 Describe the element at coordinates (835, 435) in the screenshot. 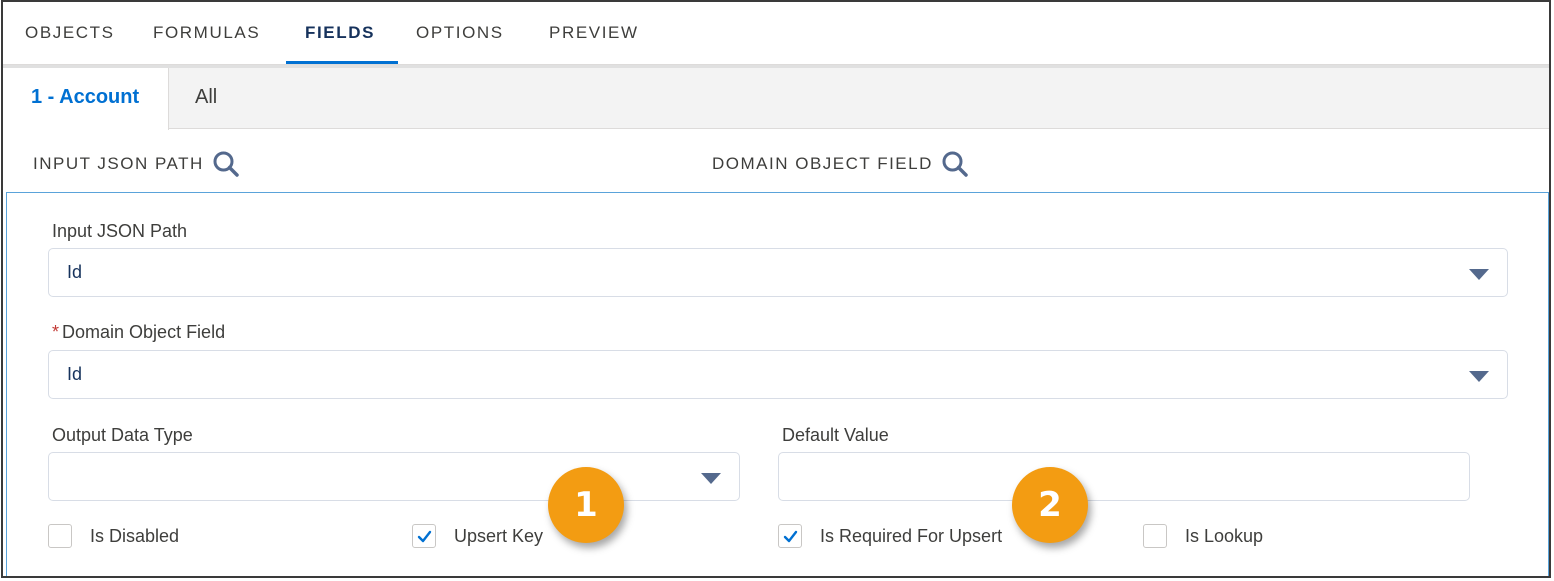

I see `default-value-label: Default Value` at that location.